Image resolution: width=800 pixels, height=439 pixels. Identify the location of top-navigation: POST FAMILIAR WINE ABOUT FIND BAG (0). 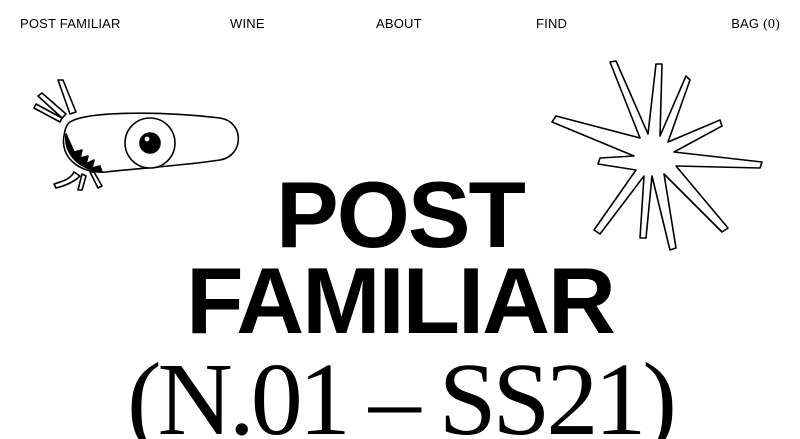
(400, 25).